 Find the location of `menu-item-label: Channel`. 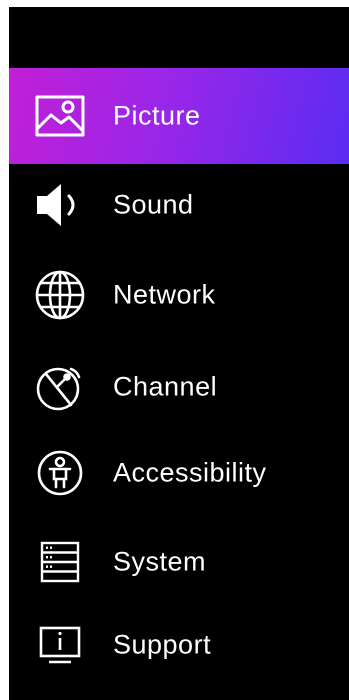

menu-item-label: Channel is located at coordinates (165, 386).